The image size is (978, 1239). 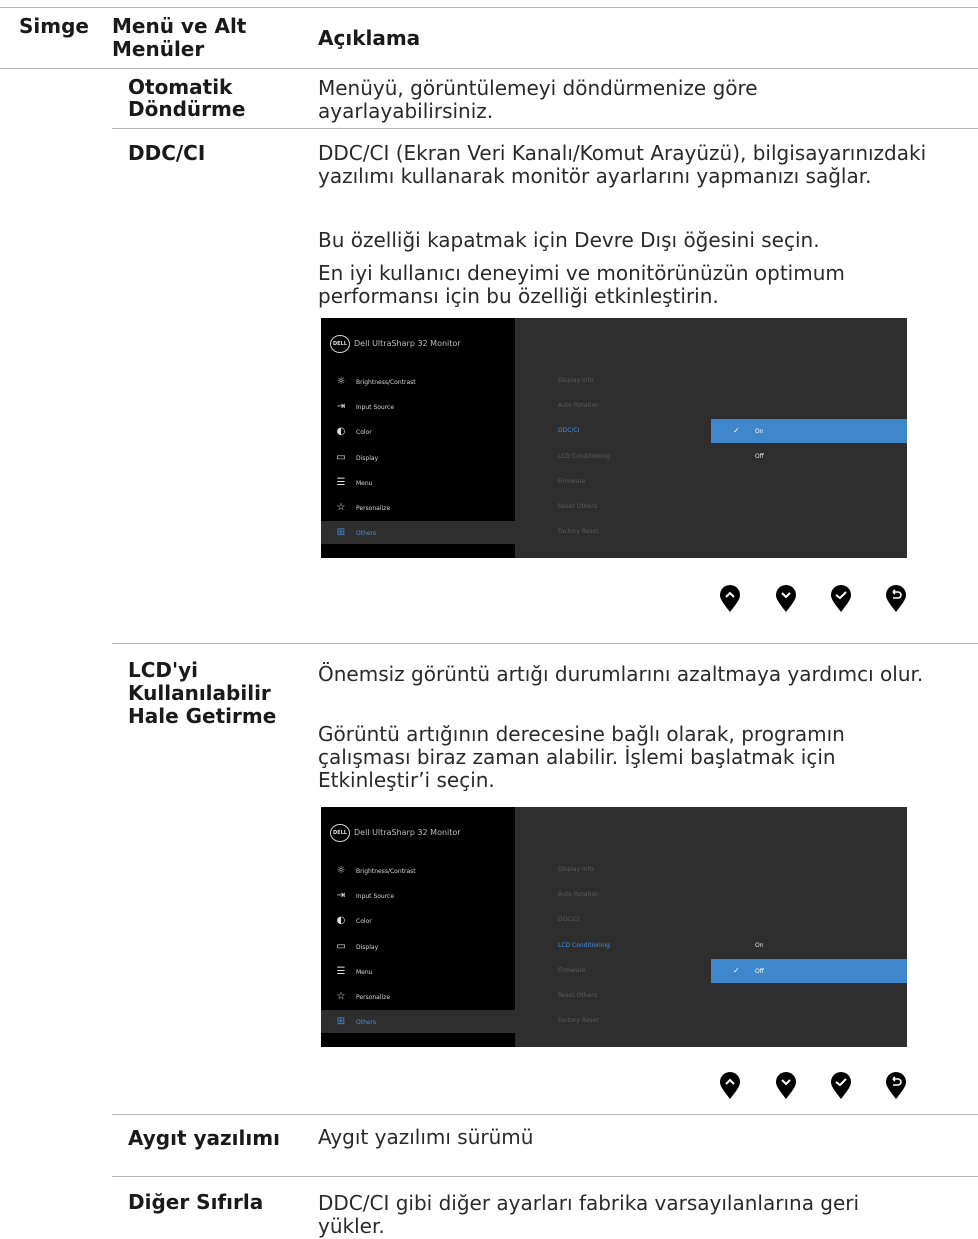 I want to click on header-menu-col: Menü ve Alt Menüler, so click(x=179, y=37).